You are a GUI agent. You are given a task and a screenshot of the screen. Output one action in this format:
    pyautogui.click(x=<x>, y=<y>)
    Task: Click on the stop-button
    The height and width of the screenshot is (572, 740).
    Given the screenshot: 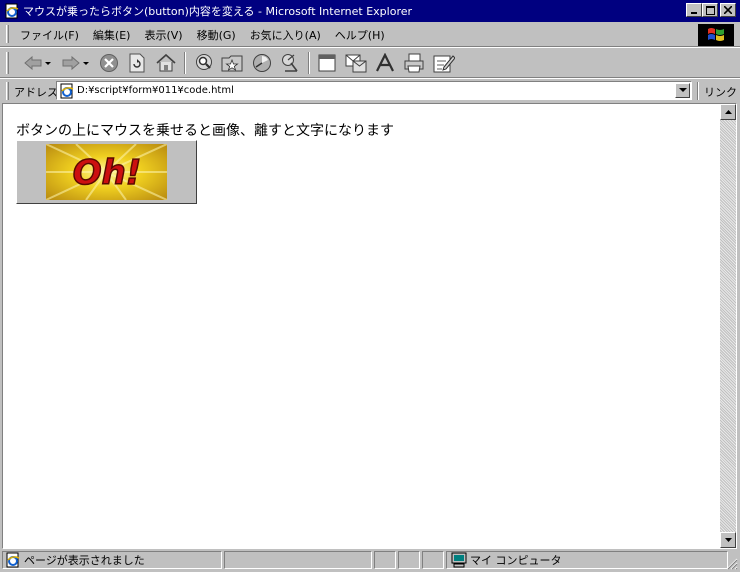 What is the action you would take?
    pyautogui.click(x=109, y=63)
    